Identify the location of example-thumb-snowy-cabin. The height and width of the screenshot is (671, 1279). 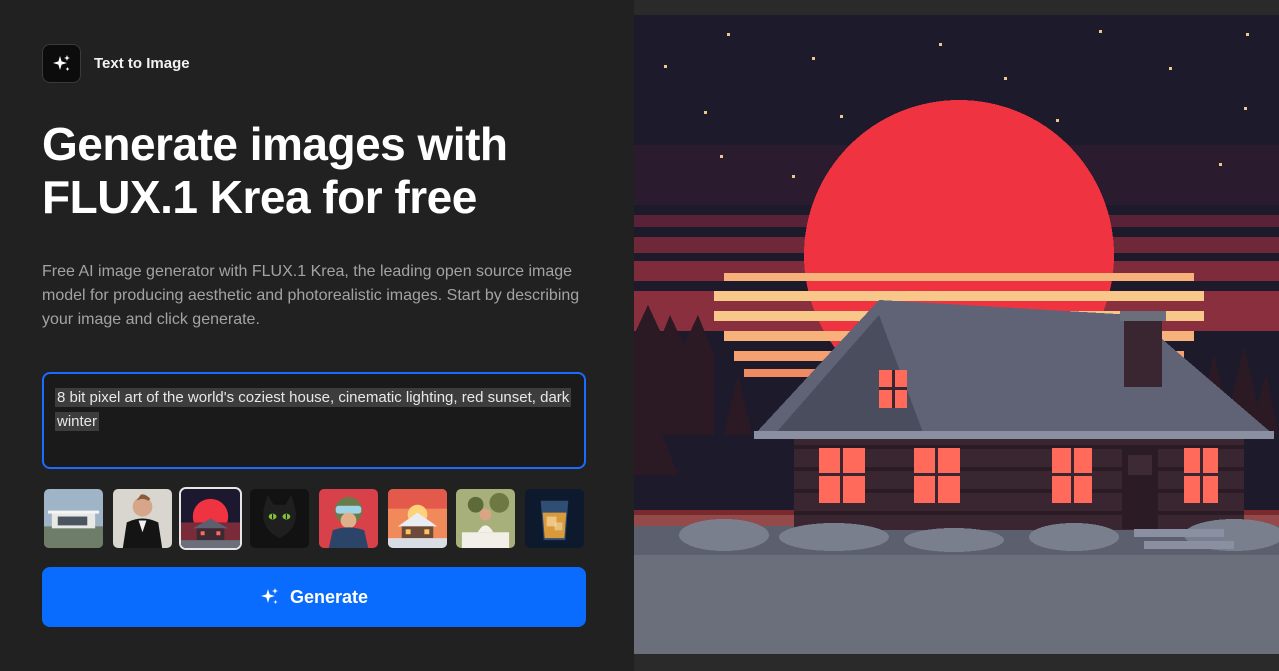
(417, 518).